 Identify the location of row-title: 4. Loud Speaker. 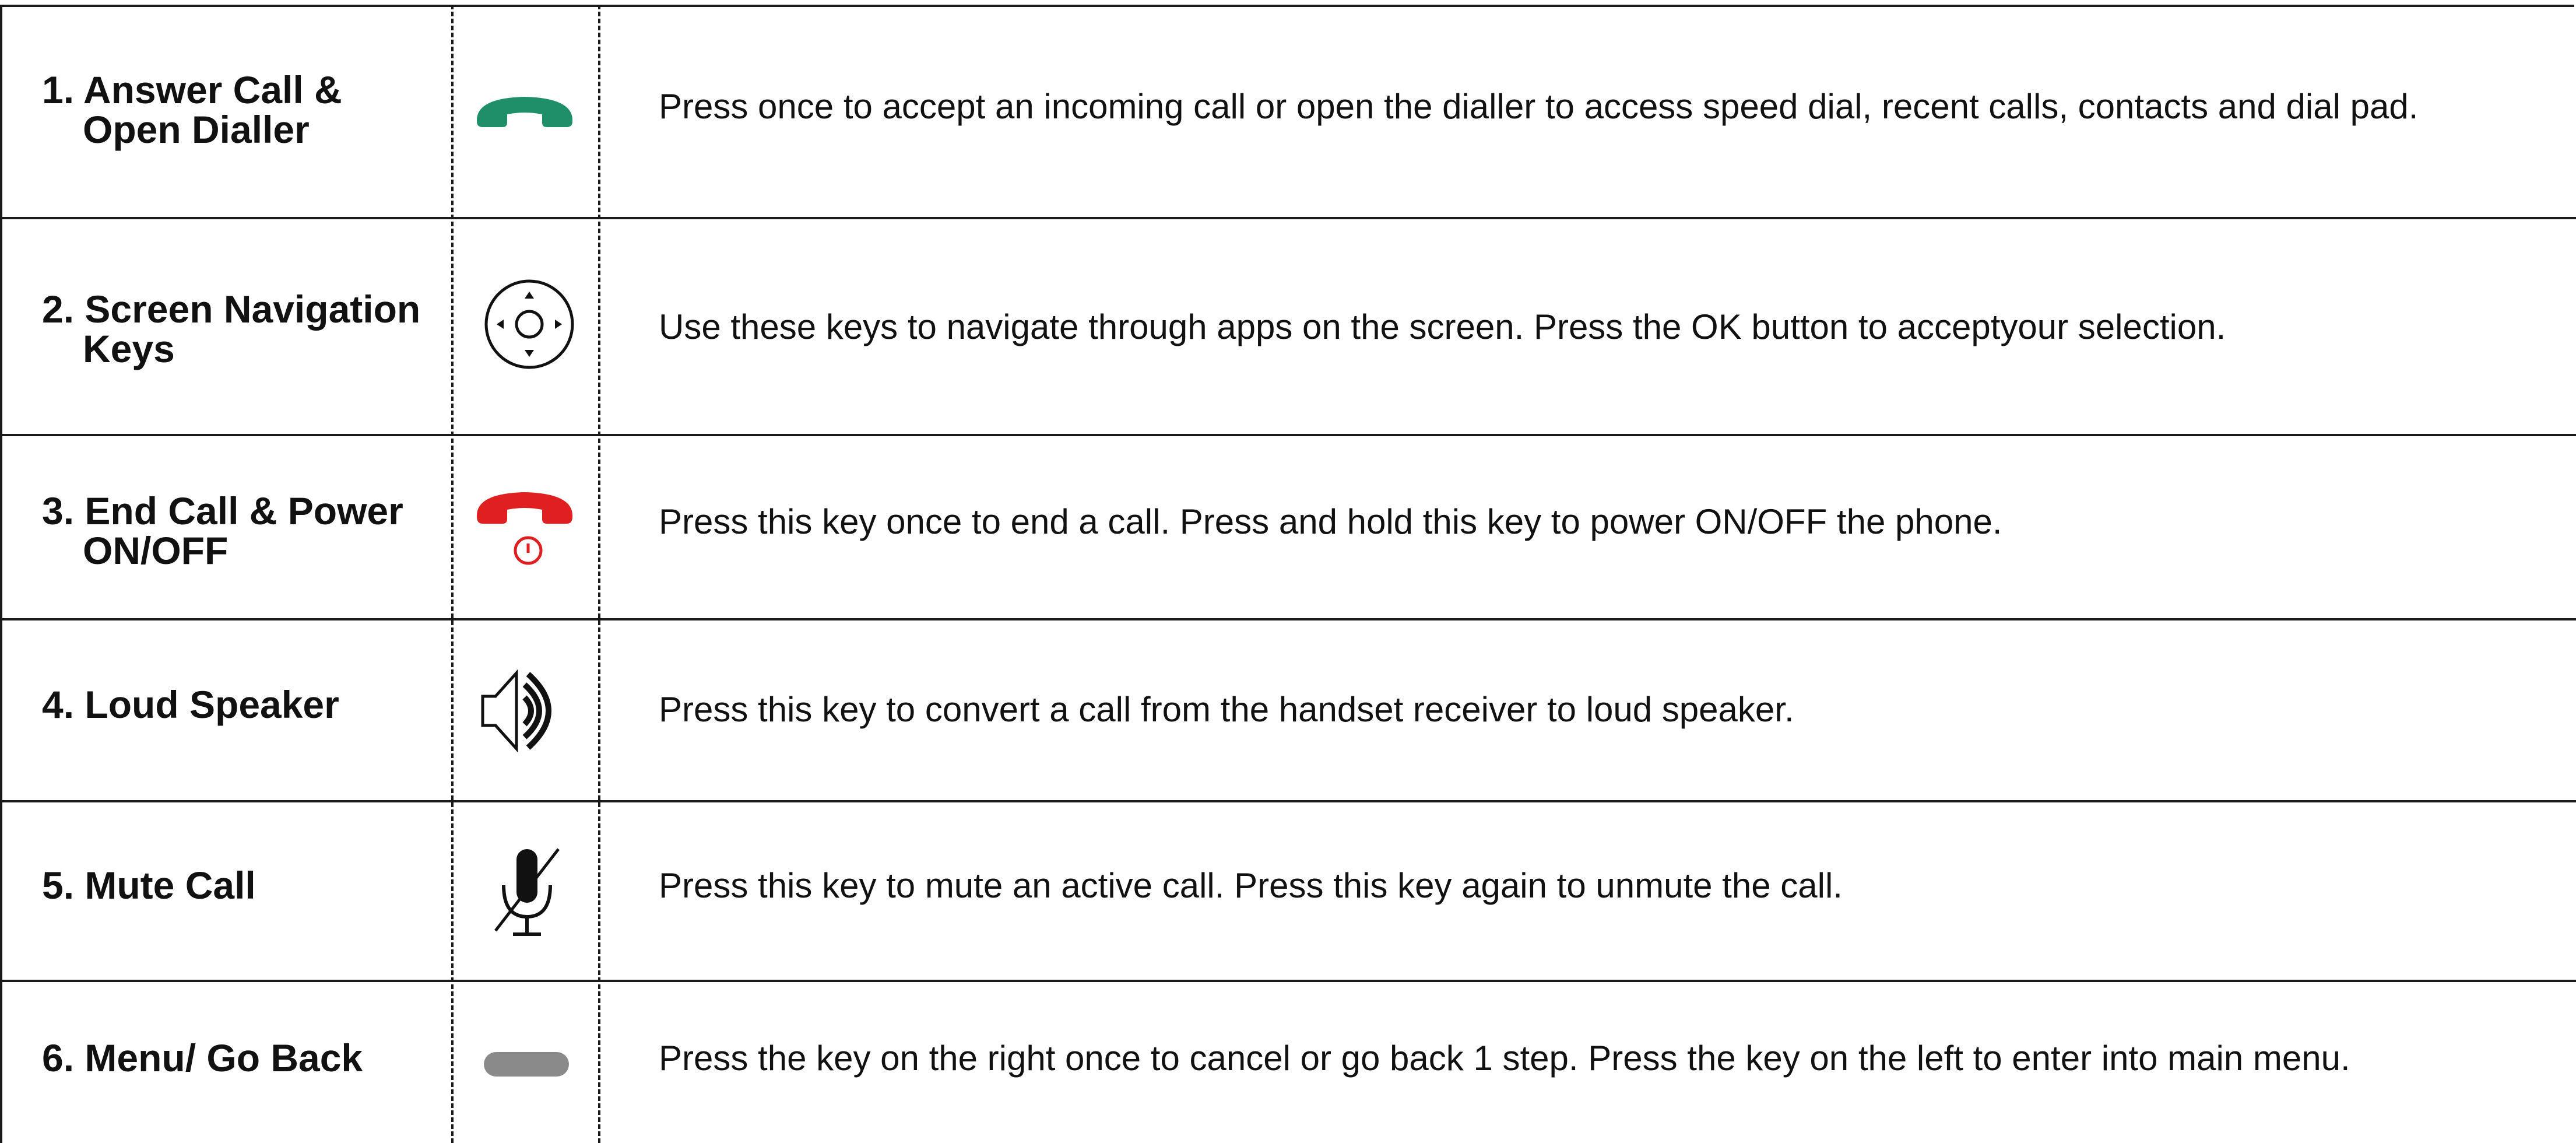
(190, 704).